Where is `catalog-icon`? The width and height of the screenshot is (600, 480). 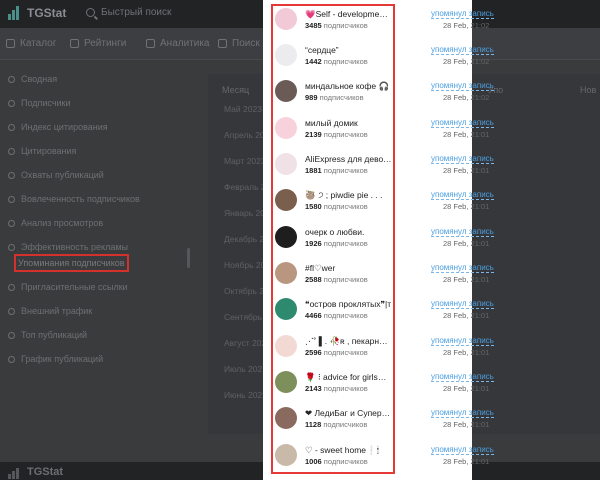
catalog-icon is located at coordinates (10, 43).